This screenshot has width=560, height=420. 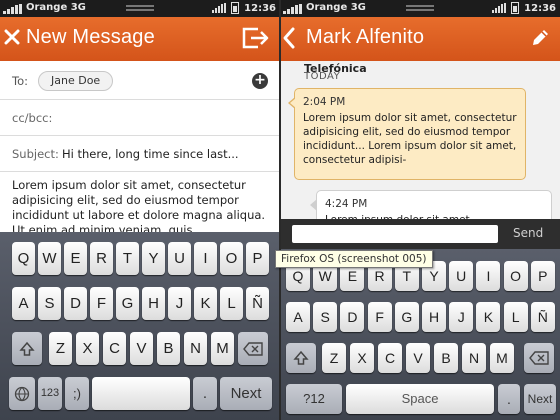 I want to click on emoticon-key: ;), so click(x=77, y=393).